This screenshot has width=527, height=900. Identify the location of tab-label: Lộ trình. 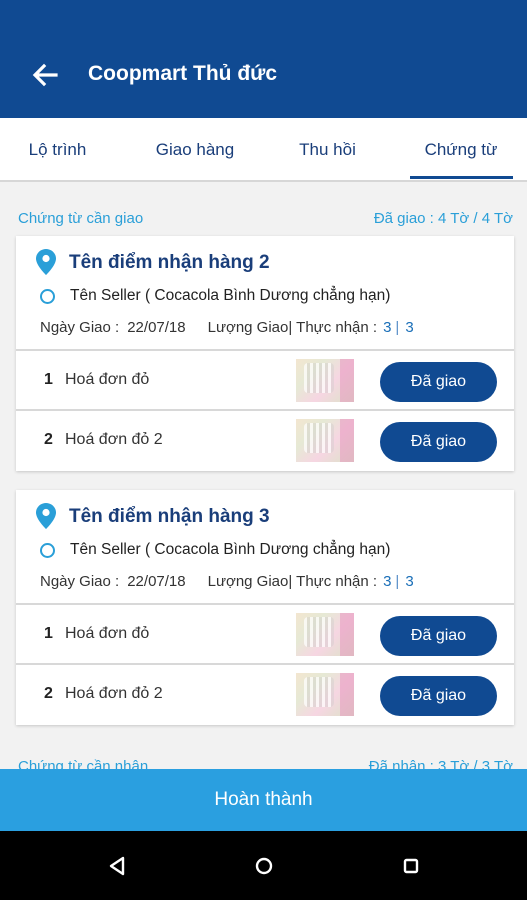
(57, 149).